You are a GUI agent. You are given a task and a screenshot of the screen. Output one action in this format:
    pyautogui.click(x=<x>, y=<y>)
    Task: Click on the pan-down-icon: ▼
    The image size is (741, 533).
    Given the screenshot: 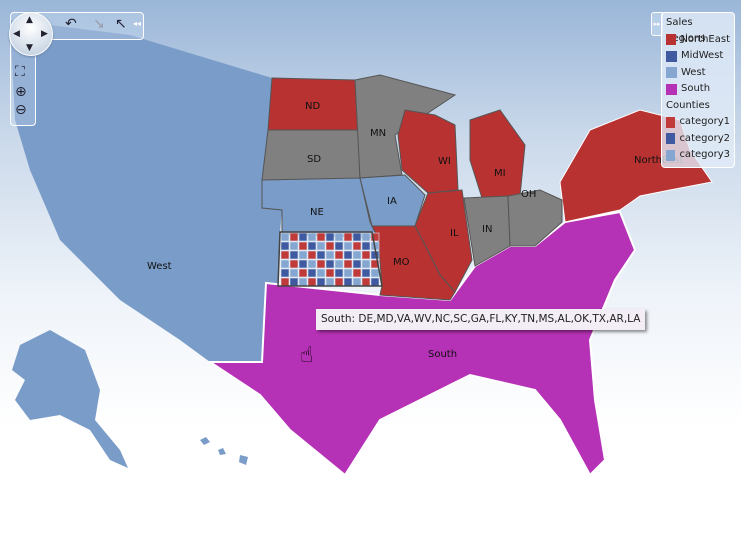 What is the action you would take?
    pyautogui.click(x=29, y=48)
    